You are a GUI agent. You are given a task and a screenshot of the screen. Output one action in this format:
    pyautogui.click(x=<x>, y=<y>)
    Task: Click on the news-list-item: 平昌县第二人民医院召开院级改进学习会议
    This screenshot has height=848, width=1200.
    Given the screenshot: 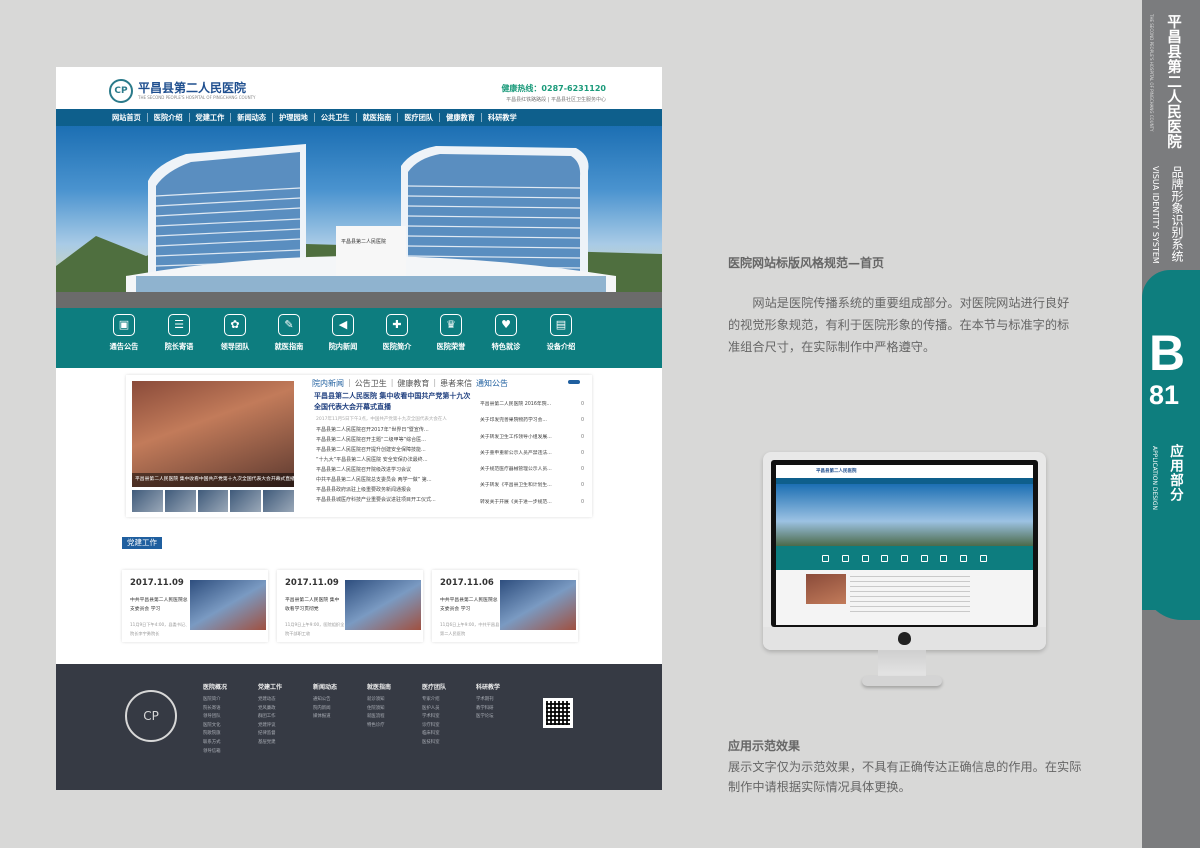 What is the action you would take?
    pyautogui.click(x=396, y=470)
    